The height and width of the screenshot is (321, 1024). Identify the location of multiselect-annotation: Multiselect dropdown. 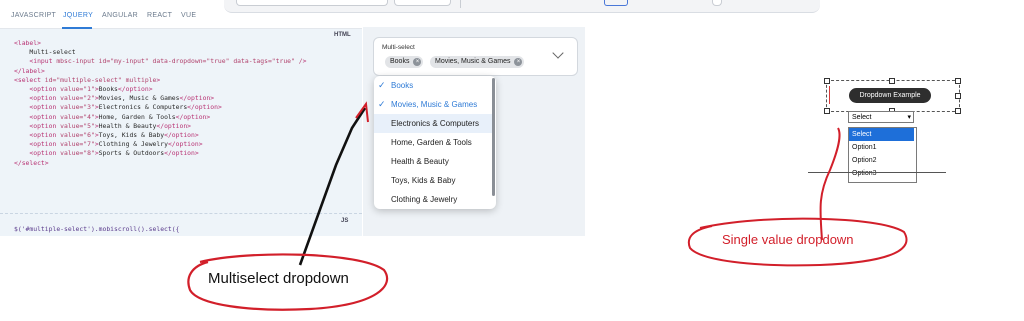
(278, 278).